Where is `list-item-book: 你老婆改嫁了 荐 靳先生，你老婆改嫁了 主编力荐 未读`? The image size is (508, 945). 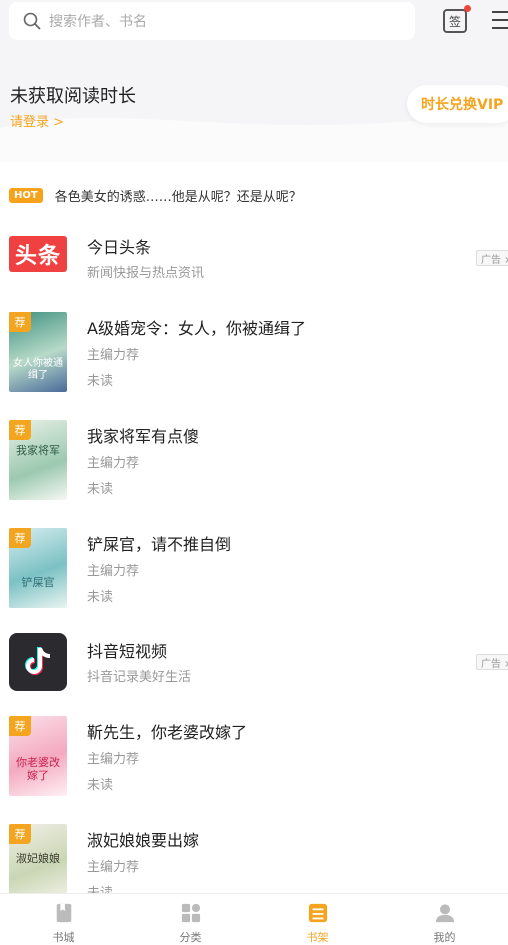
list-item-book: 你老婆改嫁了 荐 靳先生，你老婆改嫁了 主编力荐 未读 is located at coordinates (254, 764).